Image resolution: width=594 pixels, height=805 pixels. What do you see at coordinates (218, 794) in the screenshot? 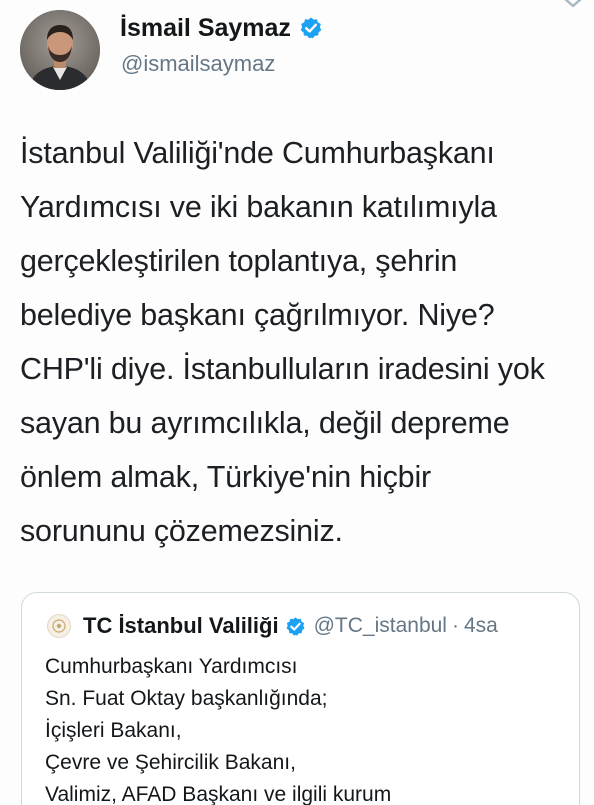
I see `quoted-line: Valimiz, AFAD Başkanı ve ilgili kurum` at bounding box center [218, 794].